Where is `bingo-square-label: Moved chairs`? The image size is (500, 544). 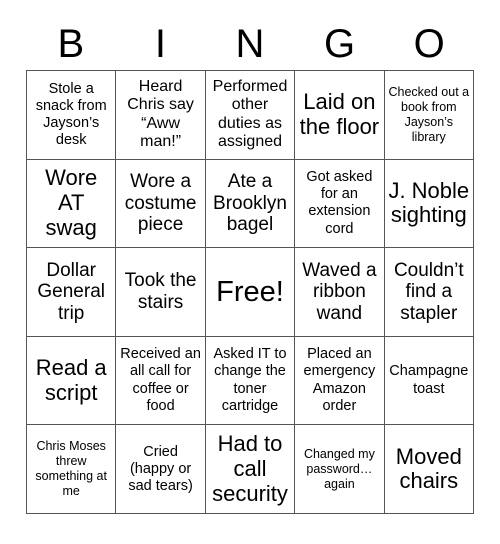
bingo-square-label: Moved chairs is located at coordinates (428, 468).